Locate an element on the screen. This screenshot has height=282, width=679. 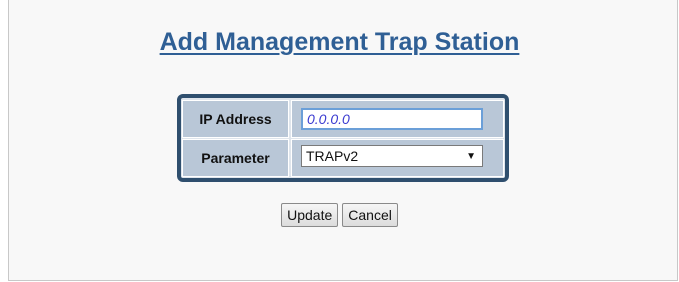
parameter-cell: TRAPv2 ▼ is located at coordinates (397, 158).